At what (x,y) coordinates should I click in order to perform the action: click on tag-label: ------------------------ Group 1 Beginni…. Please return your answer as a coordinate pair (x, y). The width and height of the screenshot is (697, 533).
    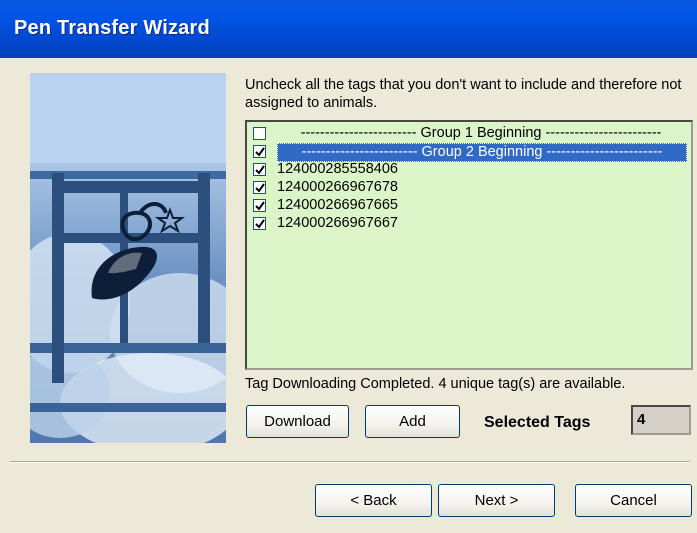
    Looking at the image, I should click on (481, 133).